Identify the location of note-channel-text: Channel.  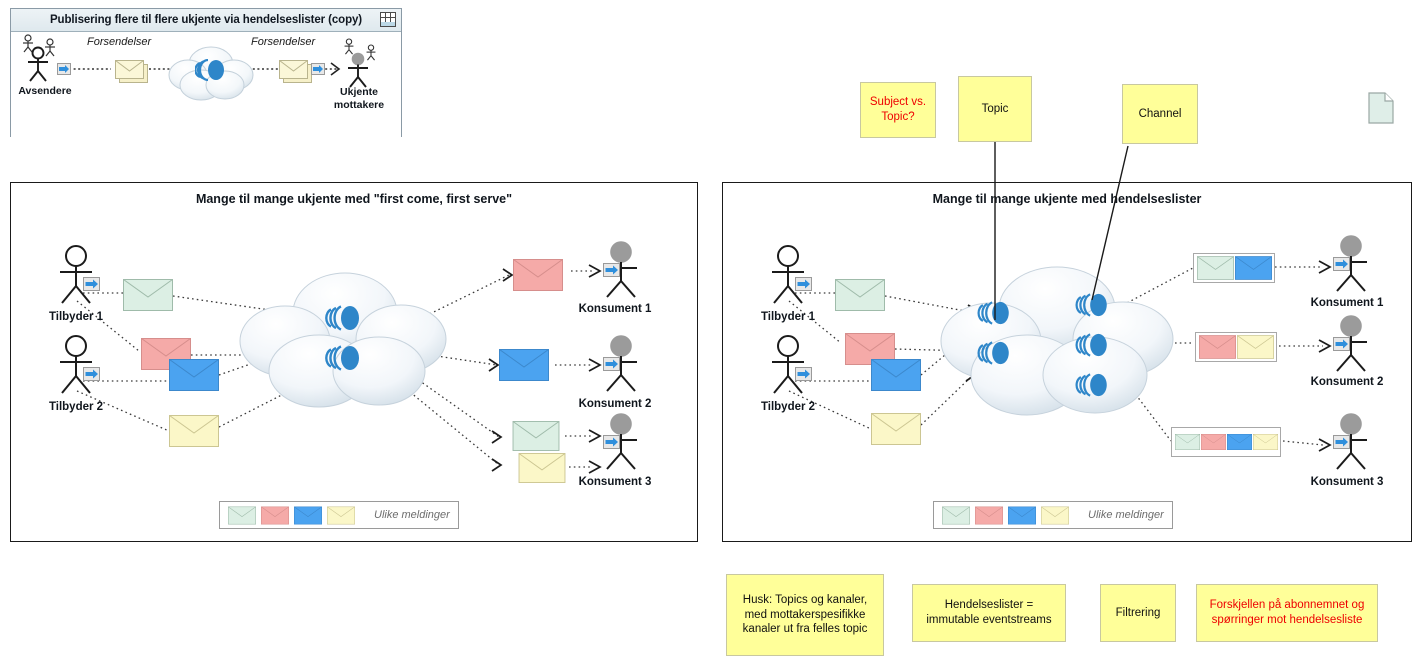
(1160, 113).